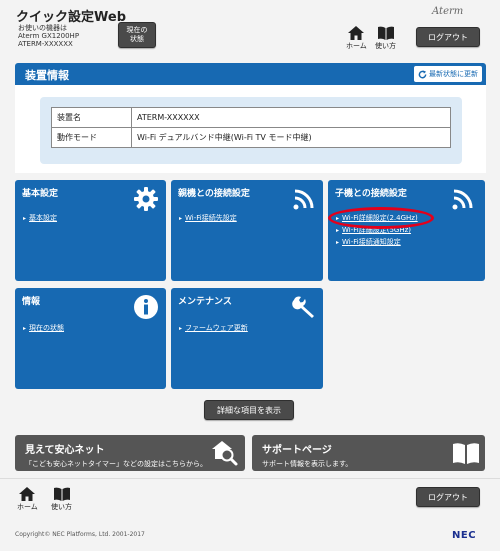 The height and width of the screenshot is (551, 500). What do you see at coordinates (137, 35) in the screenshot?
I see `current-status-button: 現在の 状態` at bounding box center [137, 35].